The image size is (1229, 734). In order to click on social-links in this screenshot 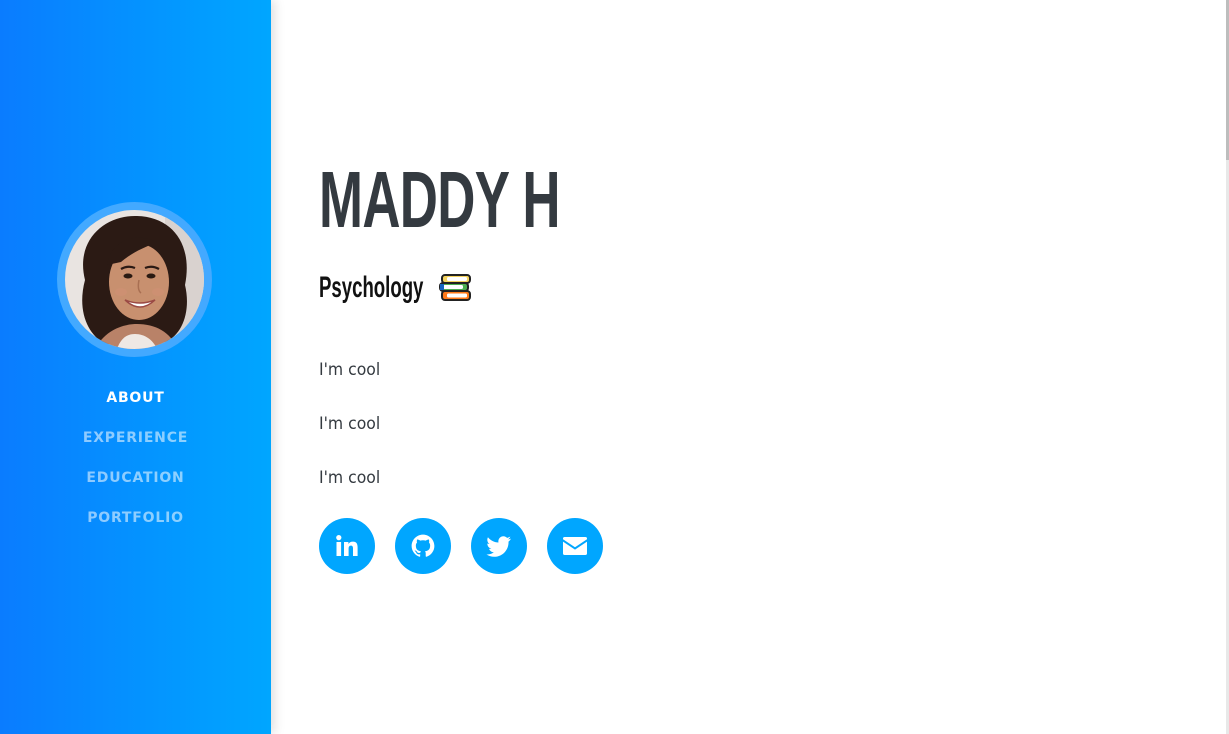, I will do `click(471, 546)`.